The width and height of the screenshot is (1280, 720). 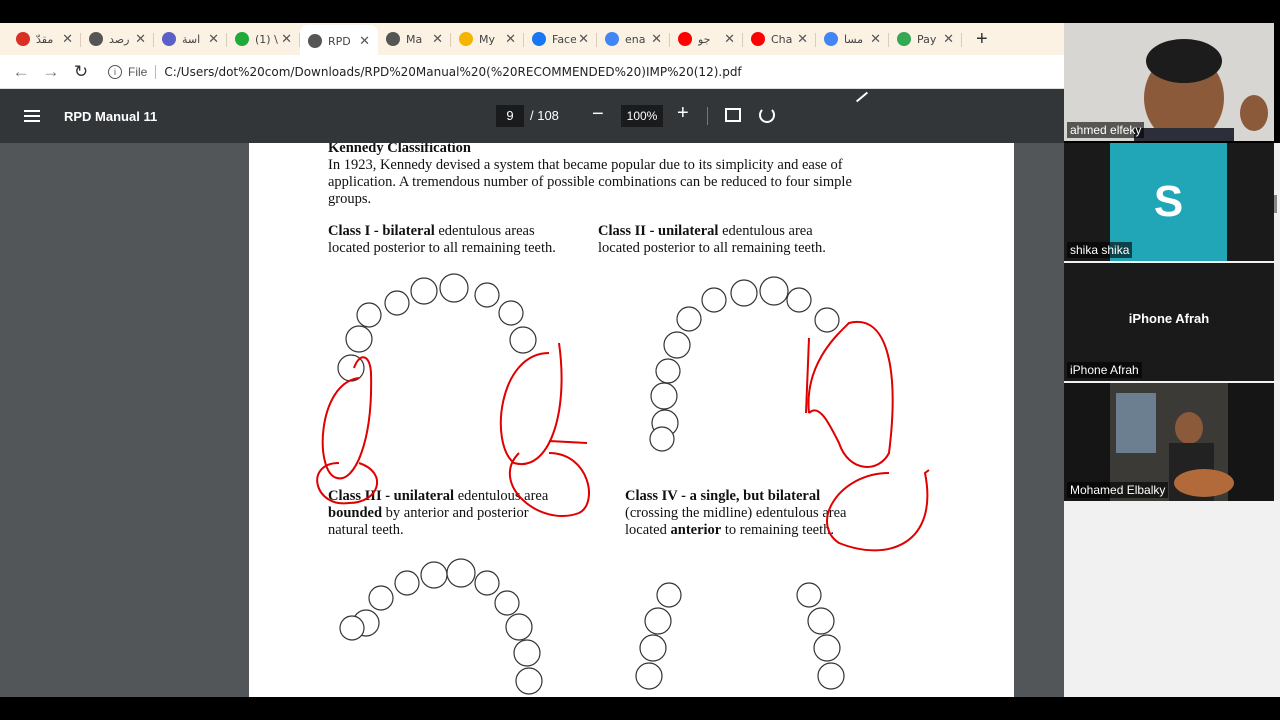 What do you see at coordinates (744, 364) in the screenshot?
I see `class-2-arch` at bounding box center [744, 364].